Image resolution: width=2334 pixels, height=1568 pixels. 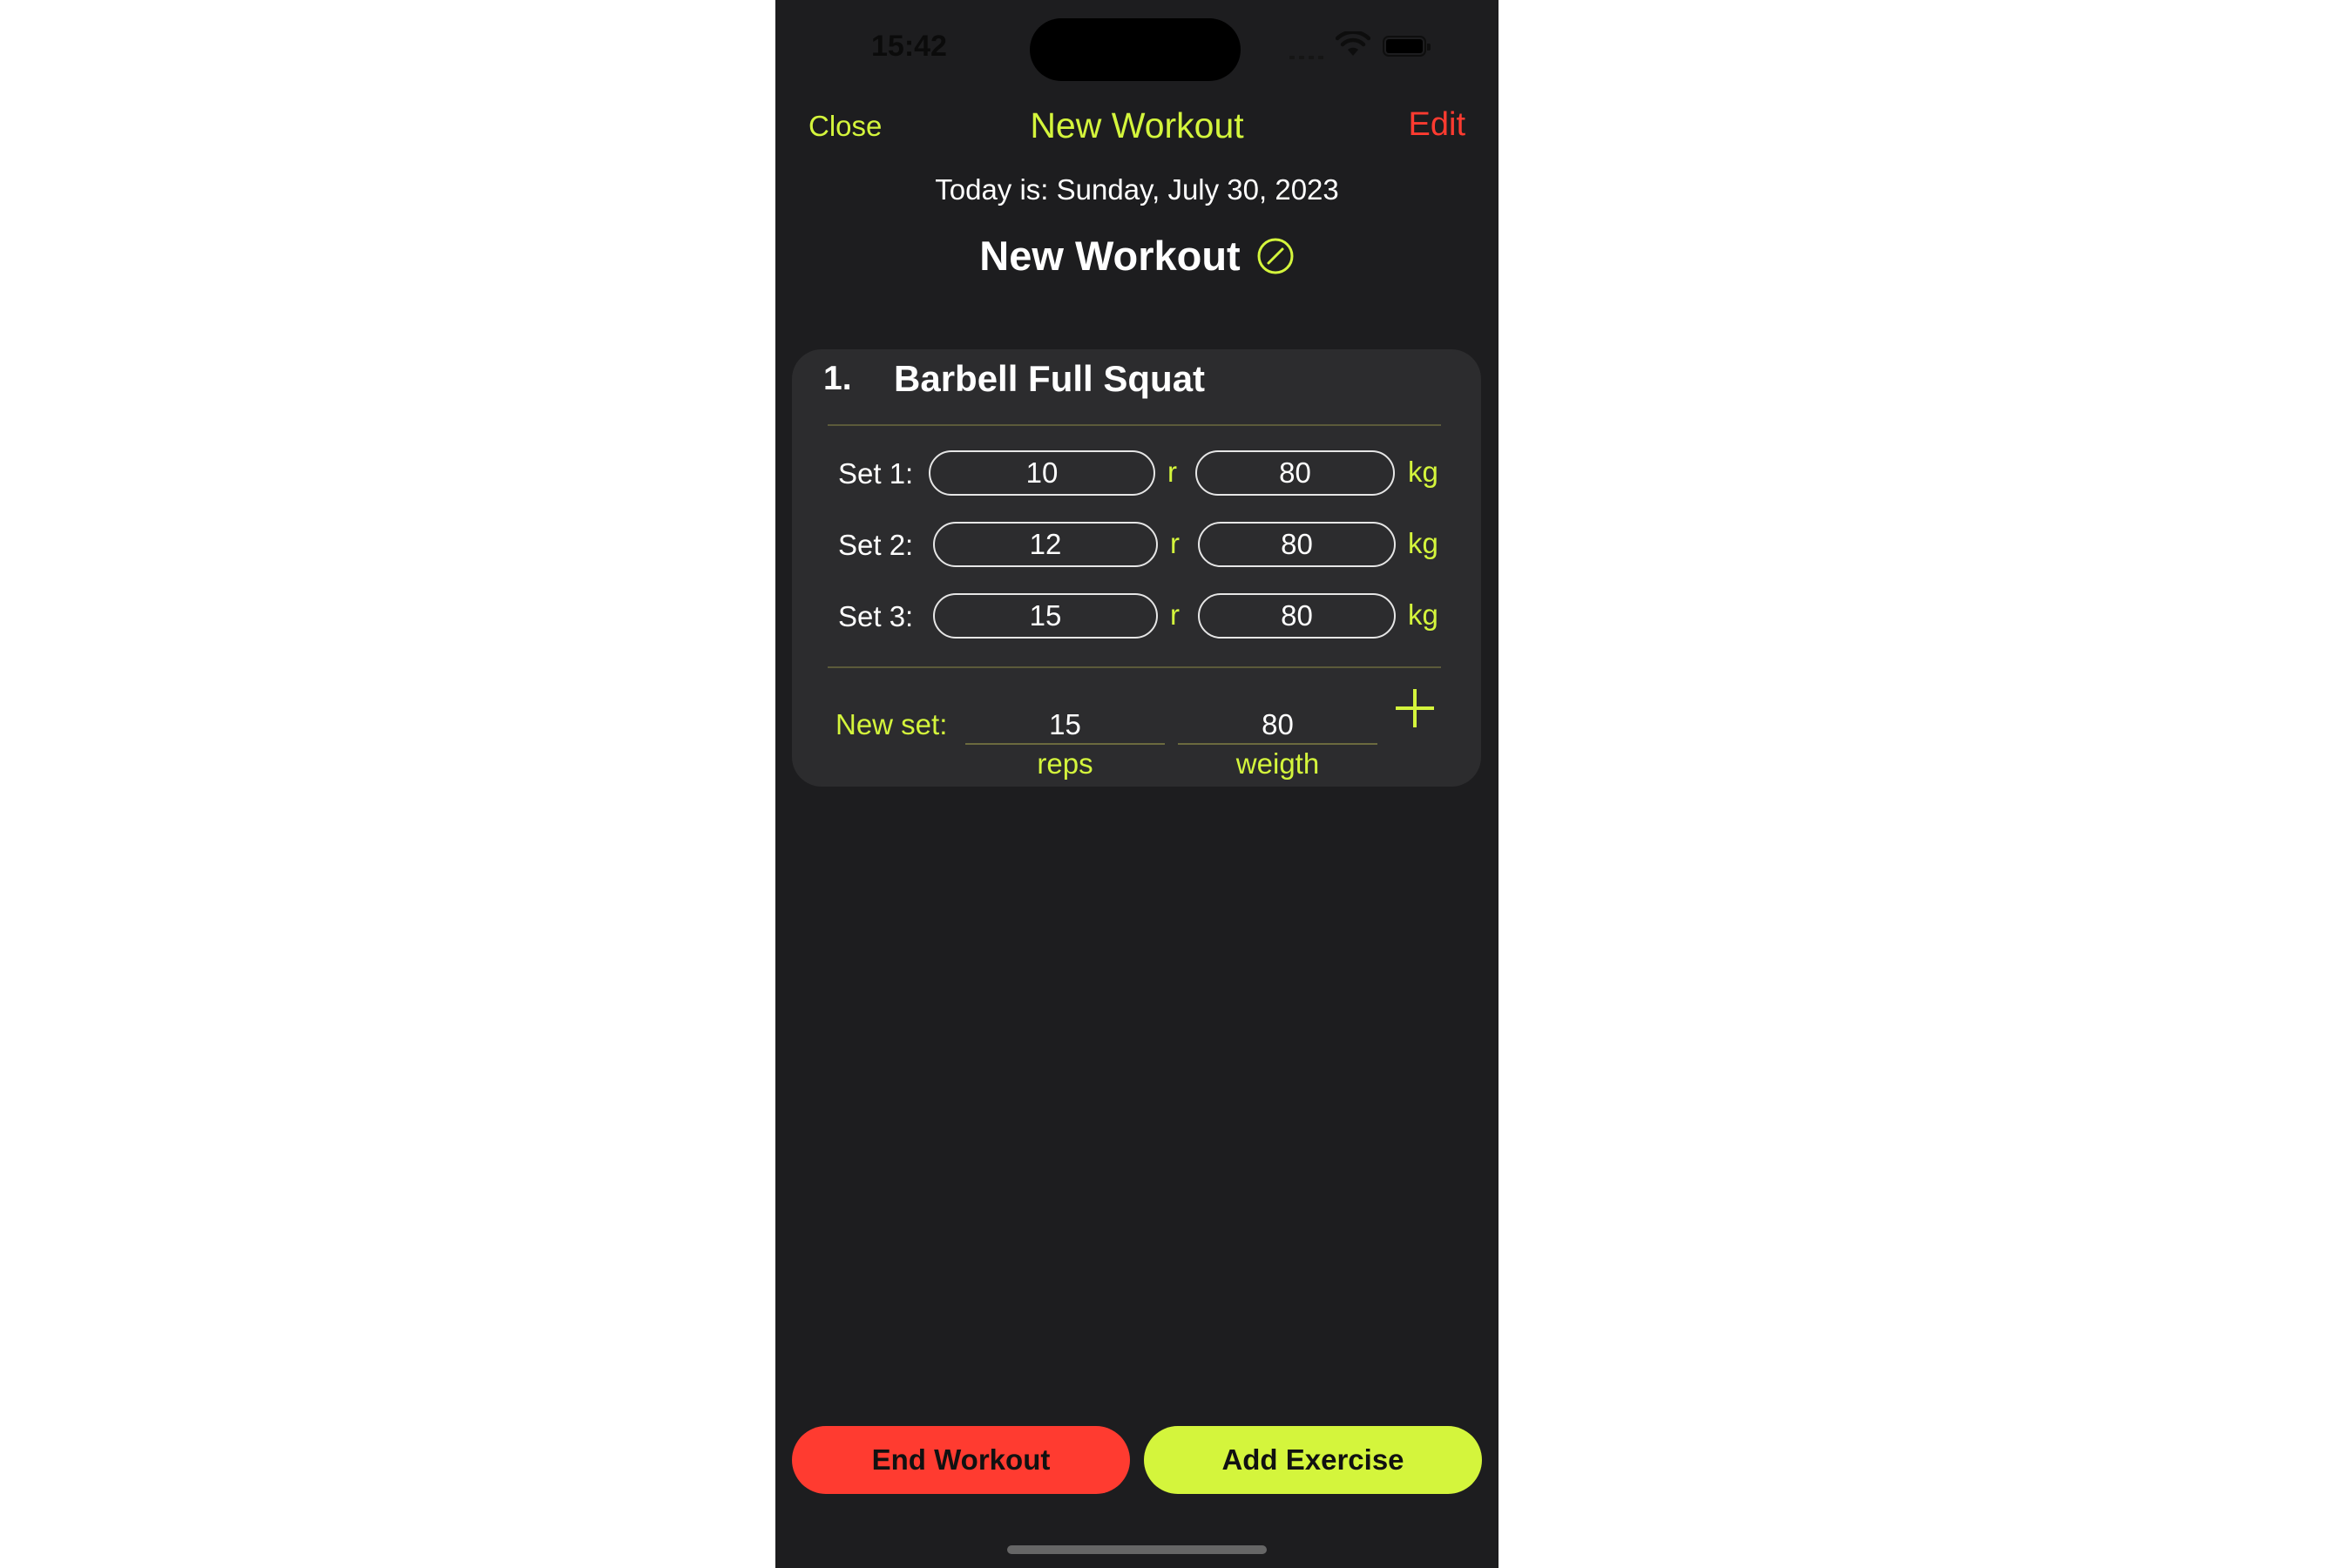 What do you see at coordinates (1050, 378) in the screenshot?
I see `exercise-name: Barbell Full Squat` at bounding box center [1050, 378].